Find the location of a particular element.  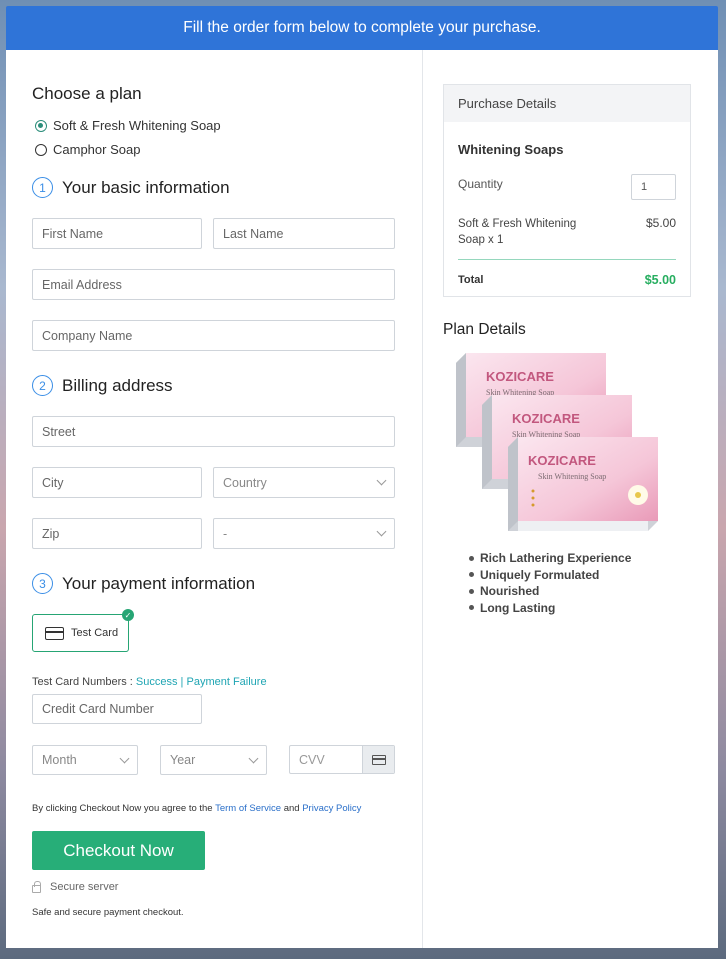

month-select: Month is located at coordinates (85, 760).